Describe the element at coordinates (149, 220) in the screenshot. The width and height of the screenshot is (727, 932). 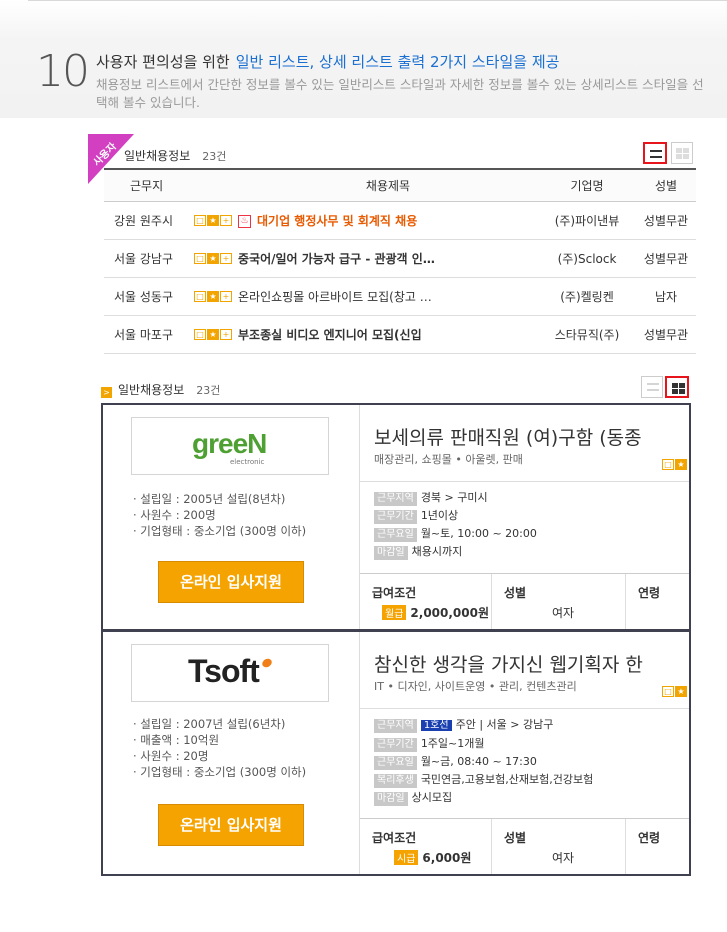
I see `row-location: 강원 원주시` at that location.